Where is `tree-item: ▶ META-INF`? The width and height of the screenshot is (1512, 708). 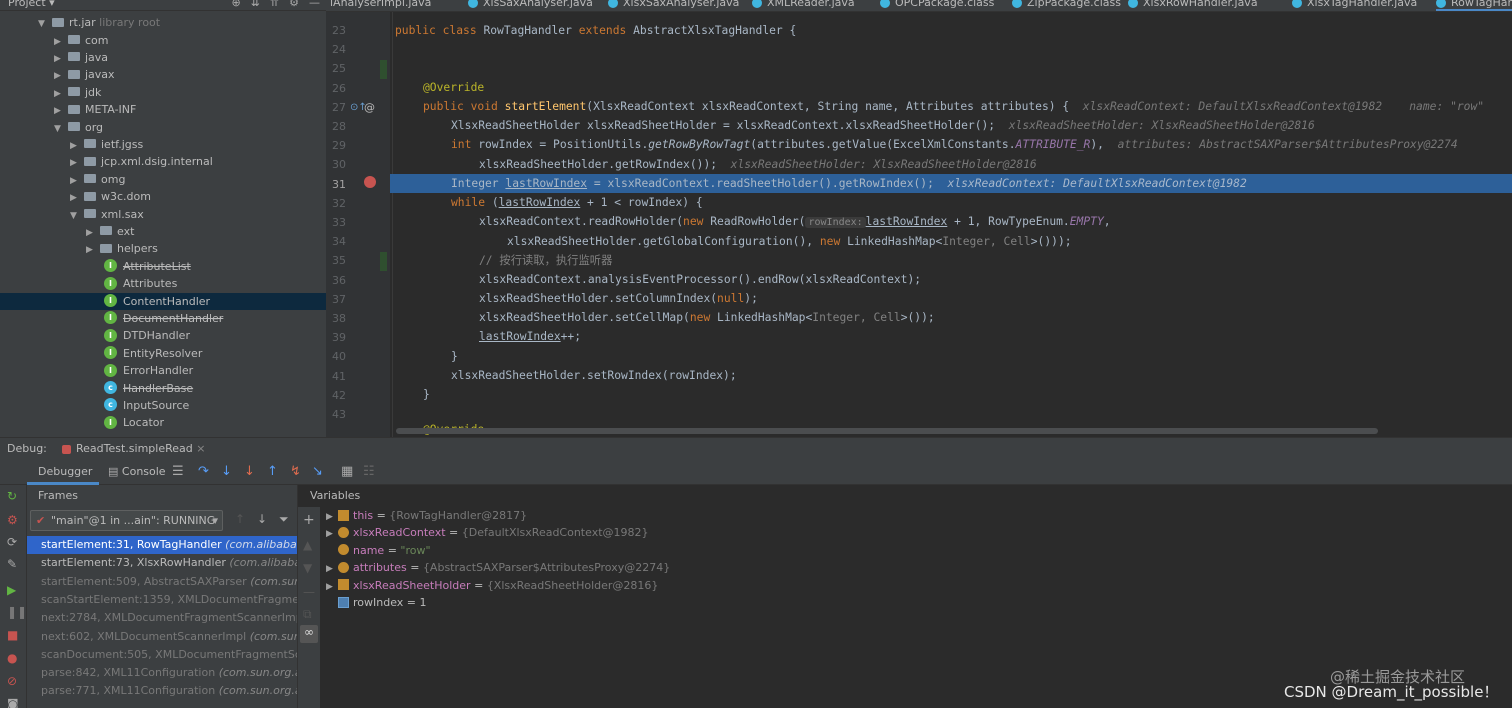
tree-item: ▶ META-INF is located at coordinates (163, 109).